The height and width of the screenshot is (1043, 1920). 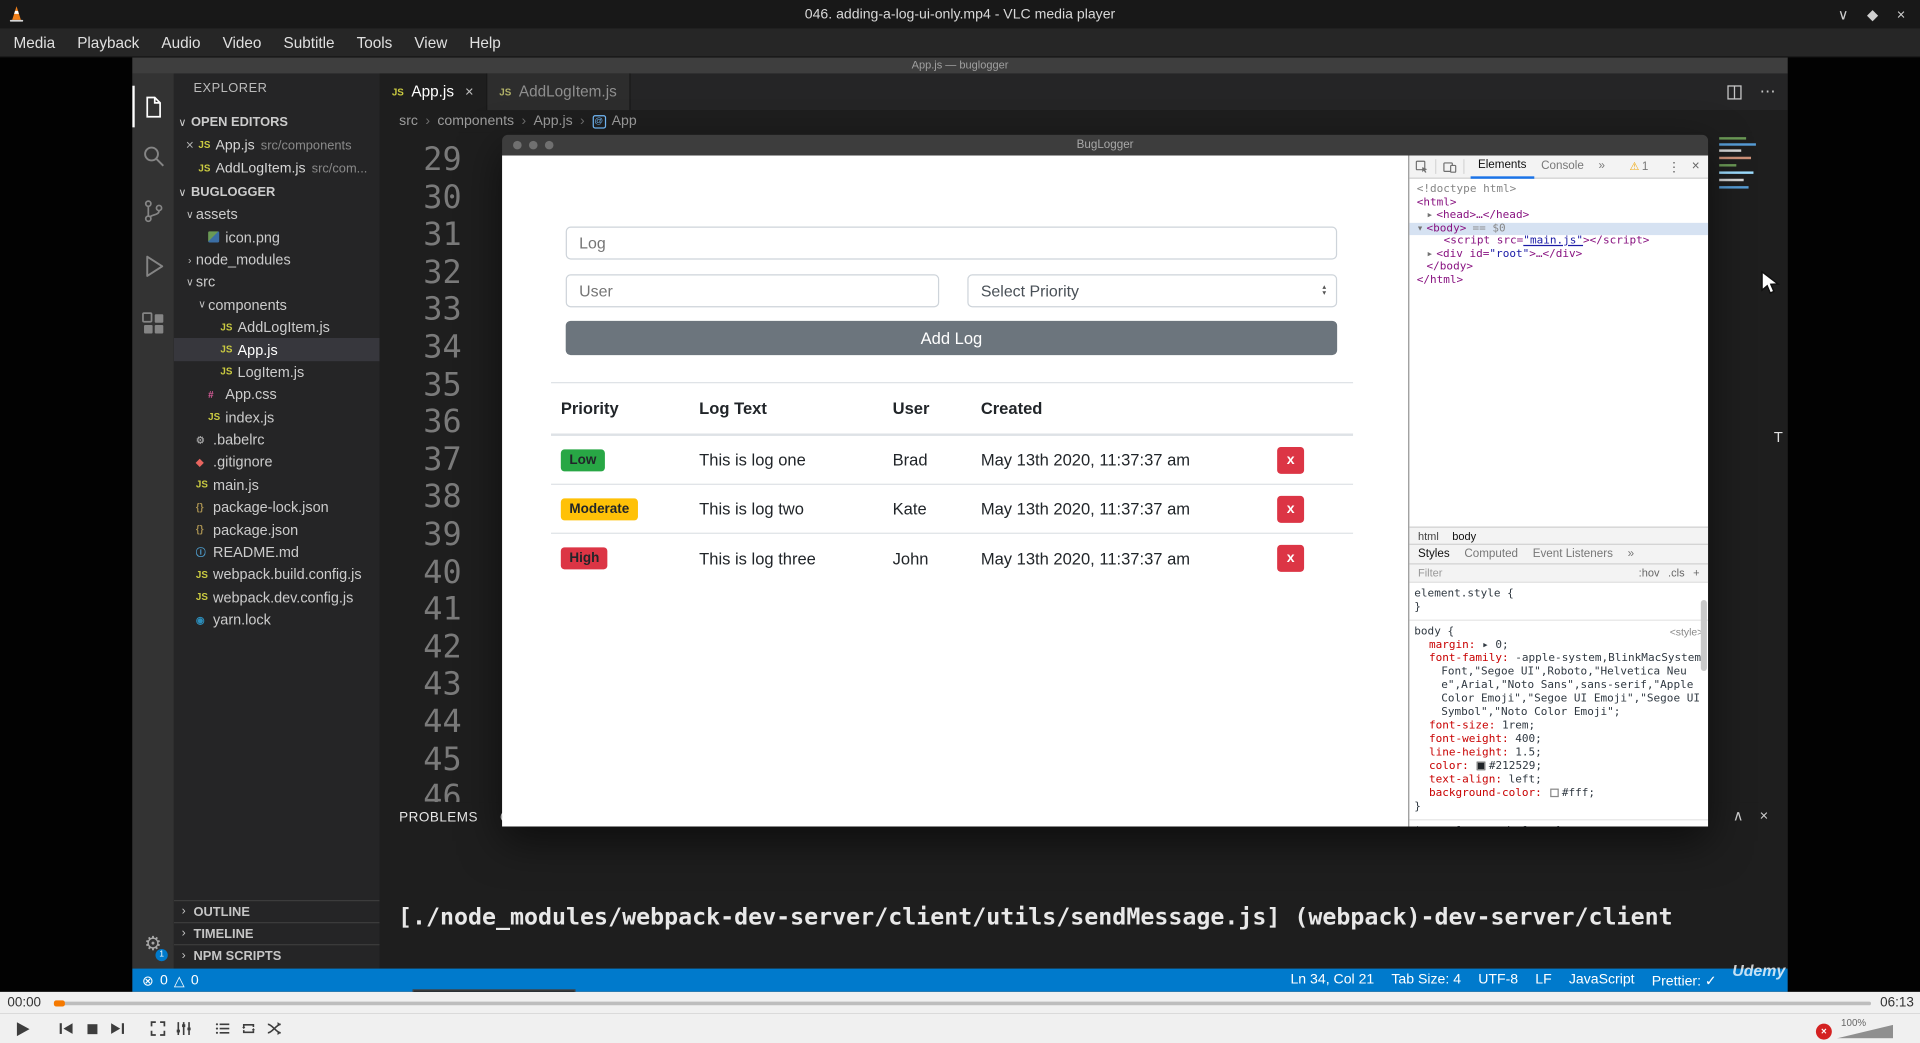 I want to click on volume-muted-icon: ×, so click(x=1823, y=1031).